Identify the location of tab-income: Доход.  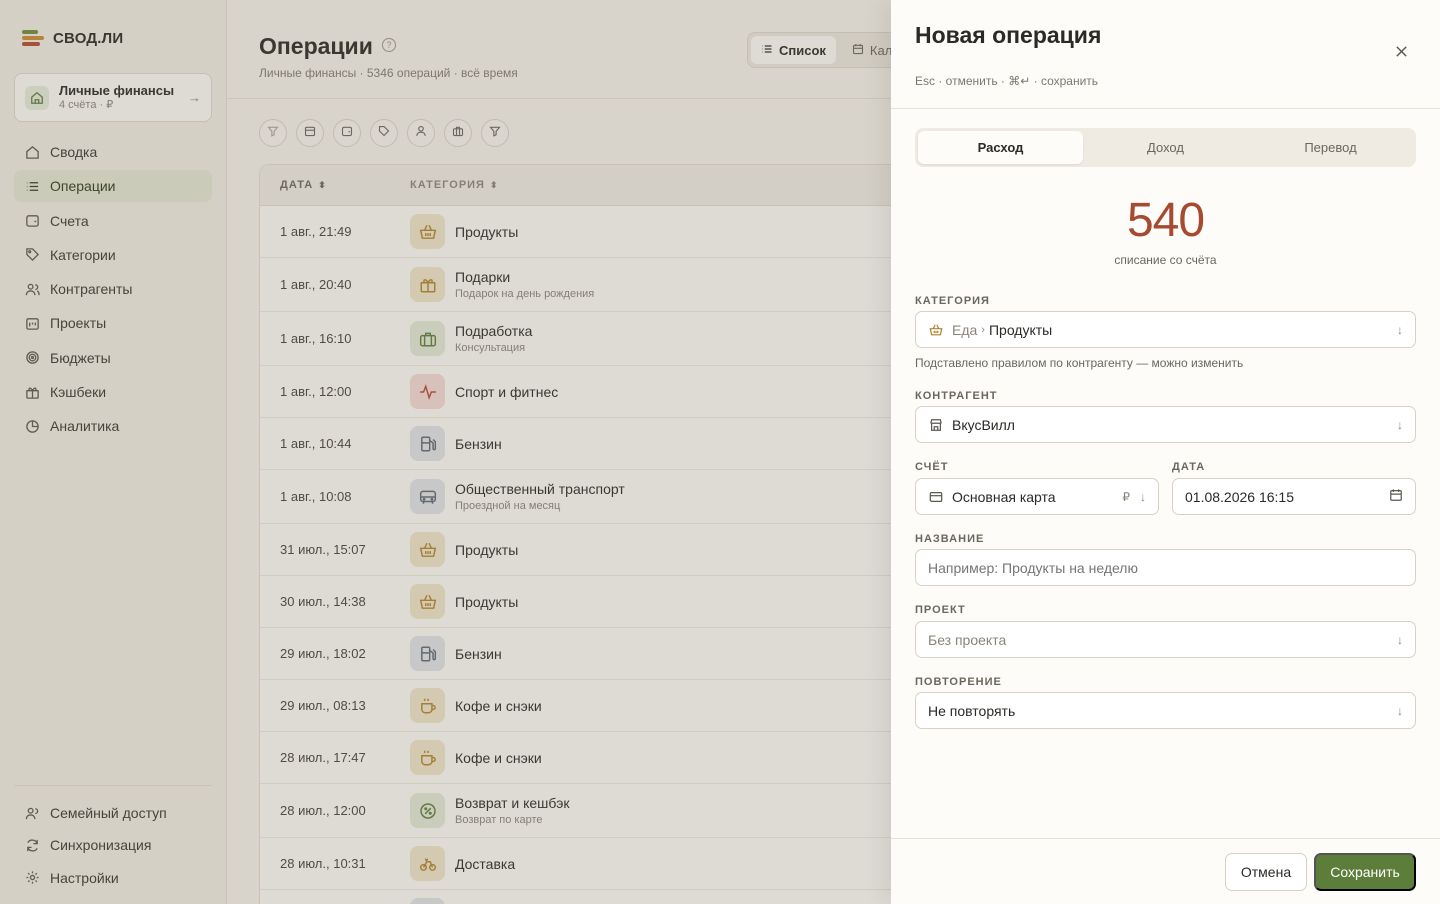
(1165, 147).